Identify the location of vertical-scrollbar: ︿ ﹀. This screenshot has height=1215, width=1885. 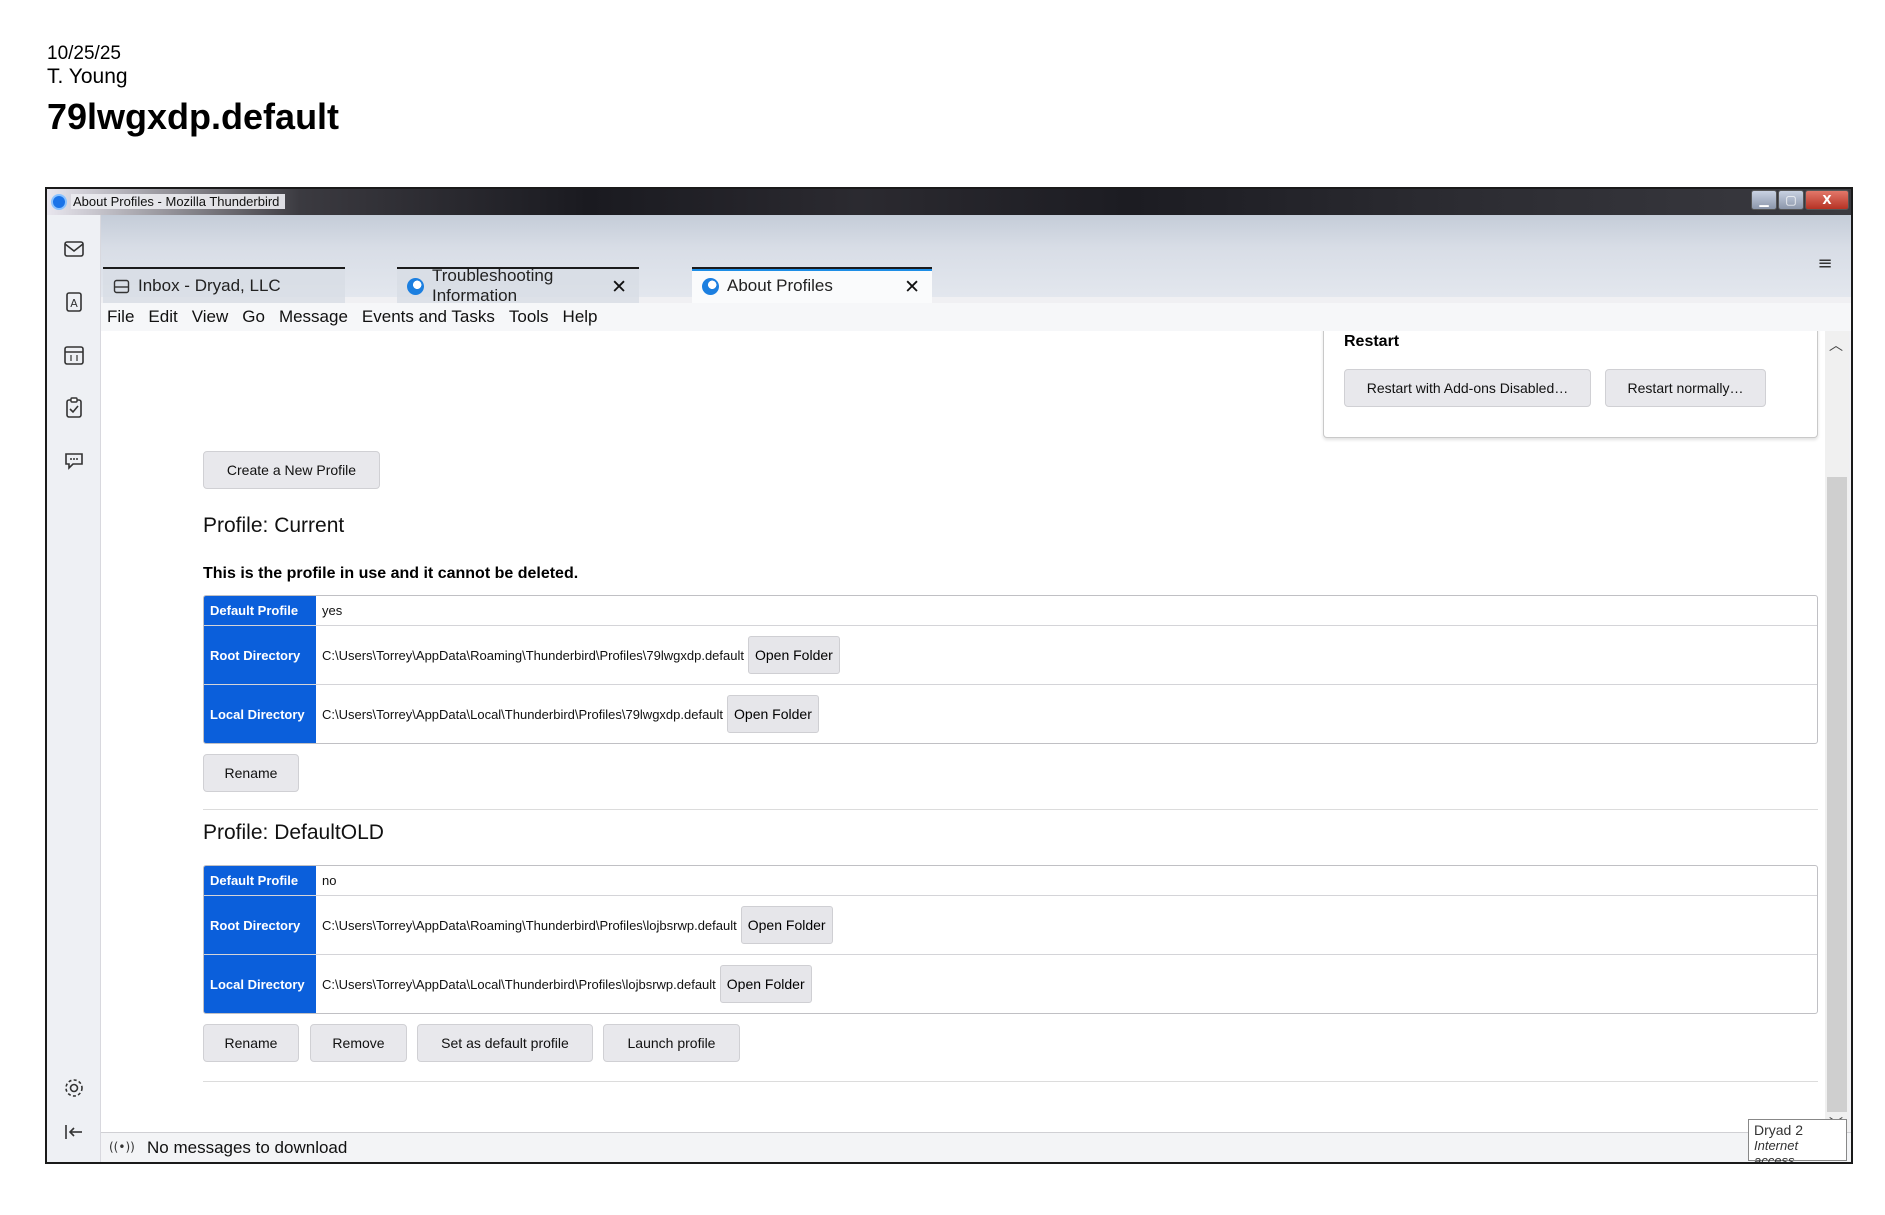
(1837, 732).